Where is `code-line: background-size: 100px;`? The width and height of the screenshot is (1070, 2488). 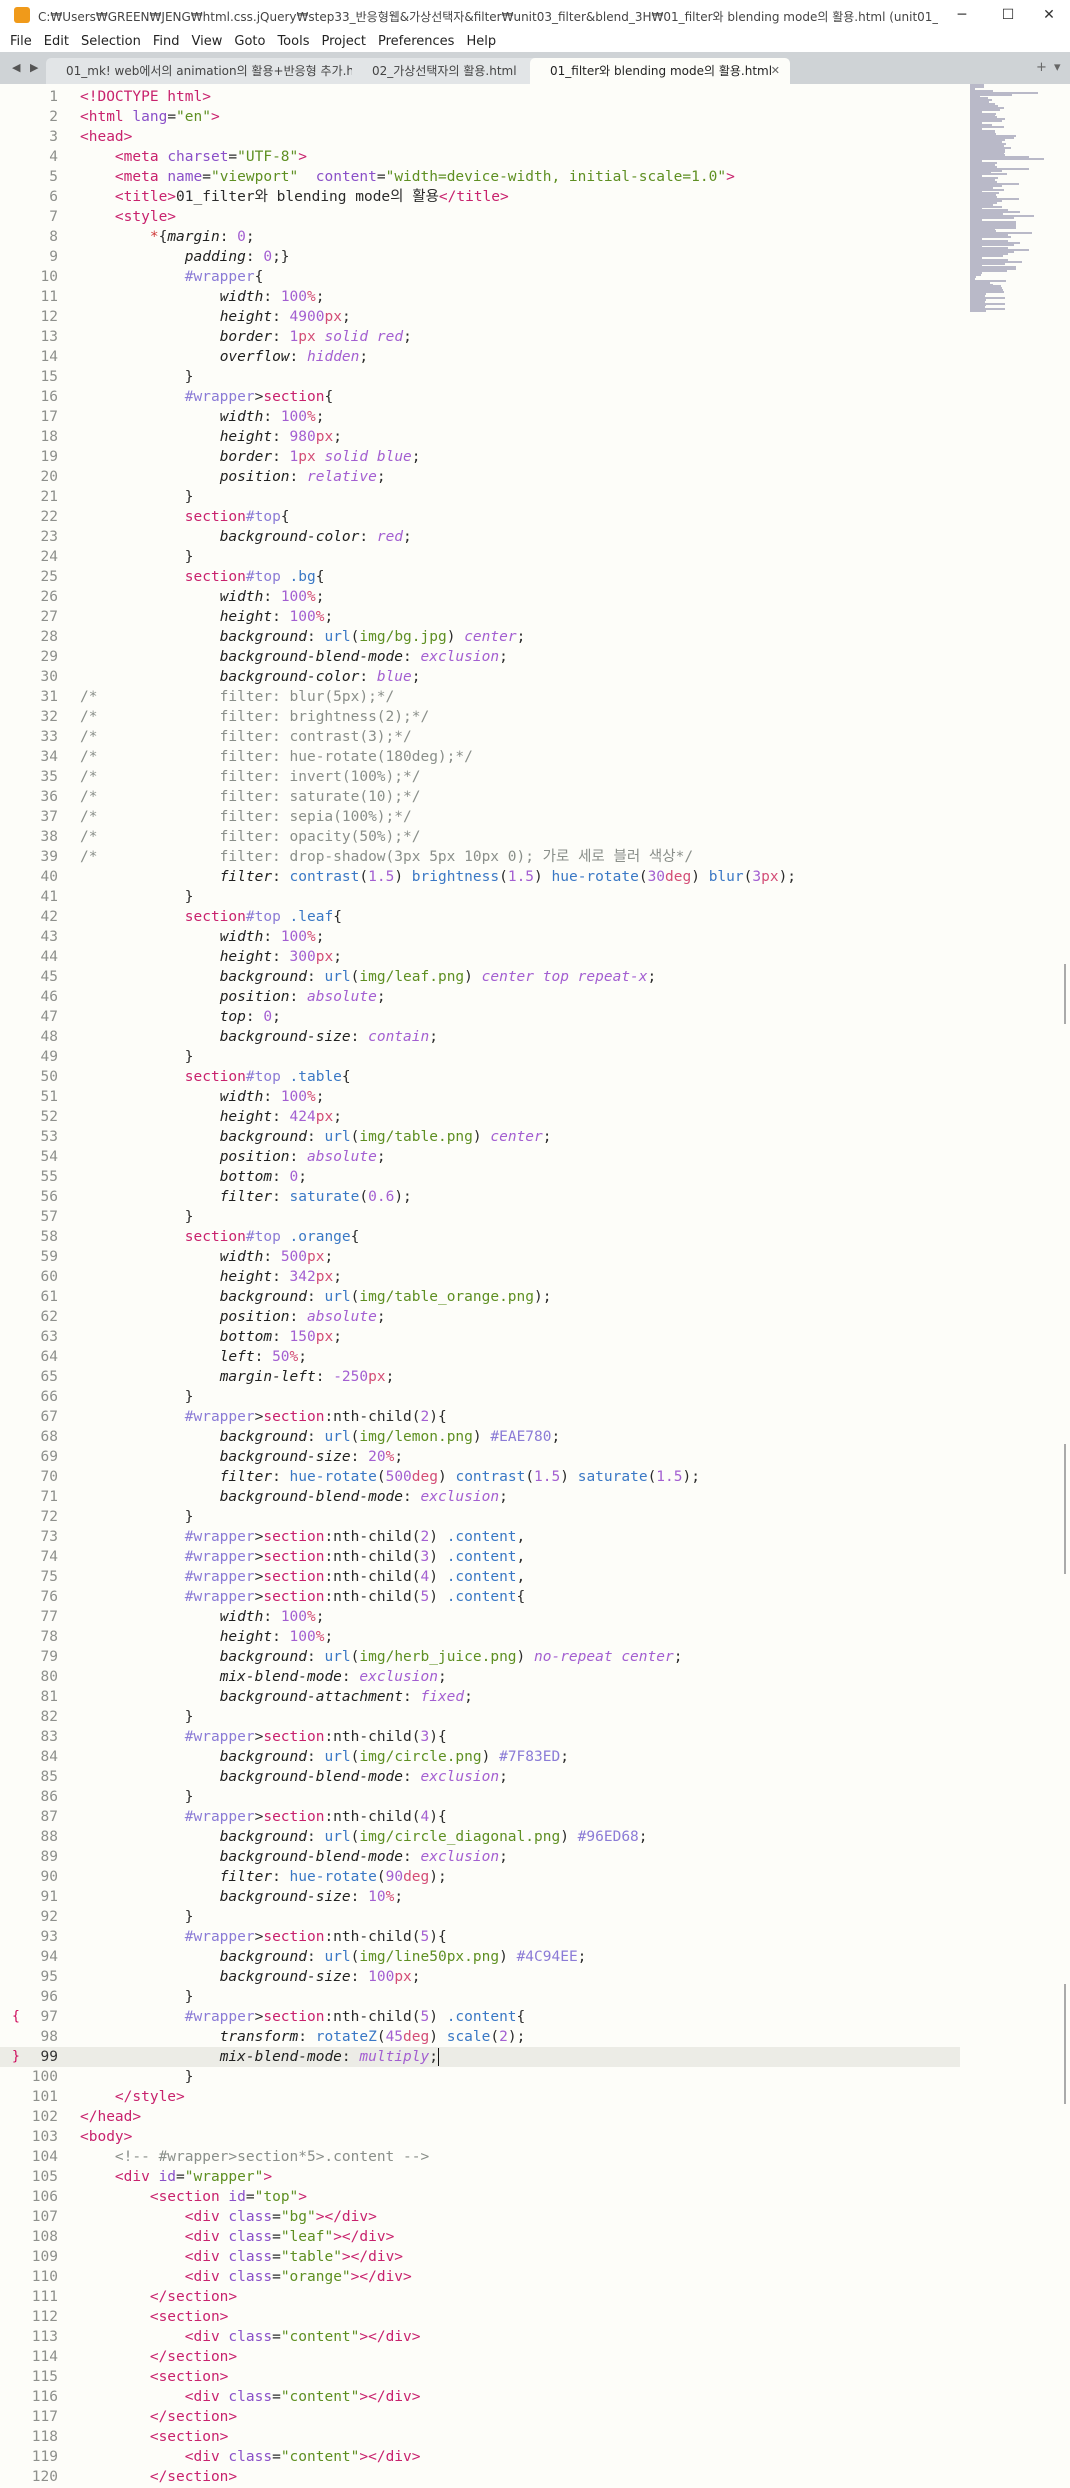 code-line: background-size: 100px; is located at coordinates (250, 1977).